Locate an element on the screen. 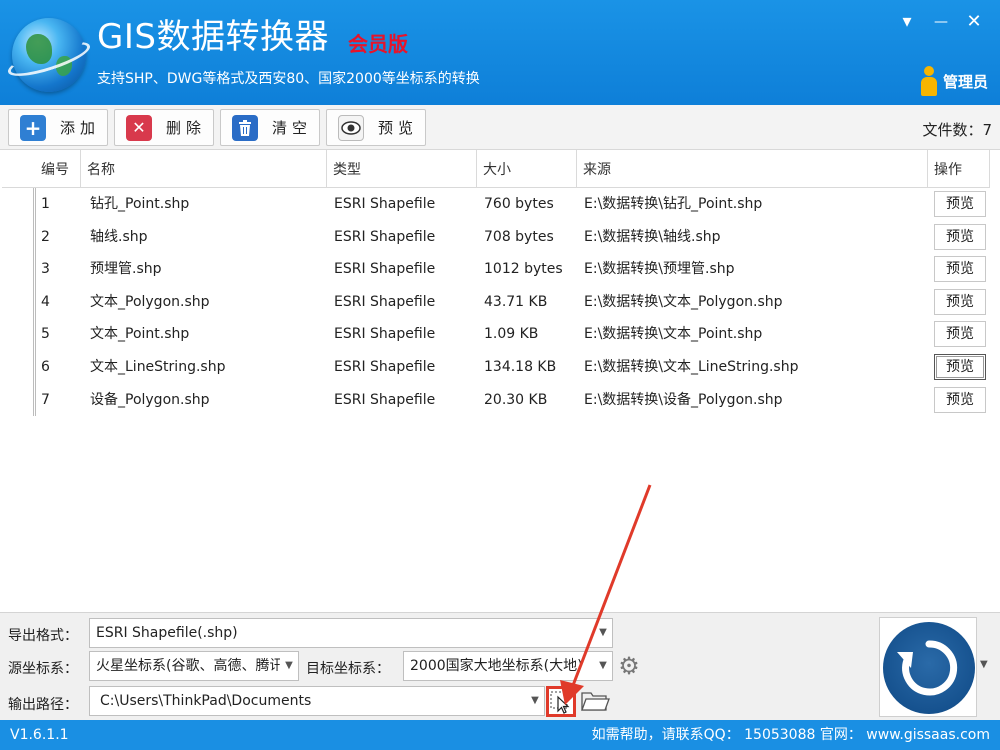 Image resolution: width=1000 pixels, height=750 pixels. cell-source: E:\数据转换\设备_Polygon.shp is located at coordinates (683, 399).